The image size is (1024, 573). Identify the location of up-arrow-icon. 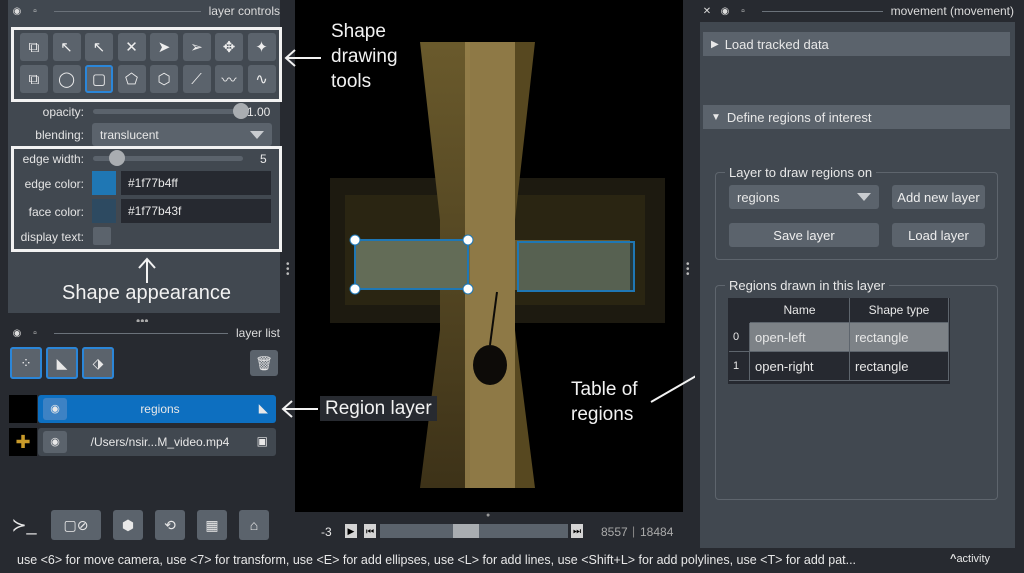
(147, 270).